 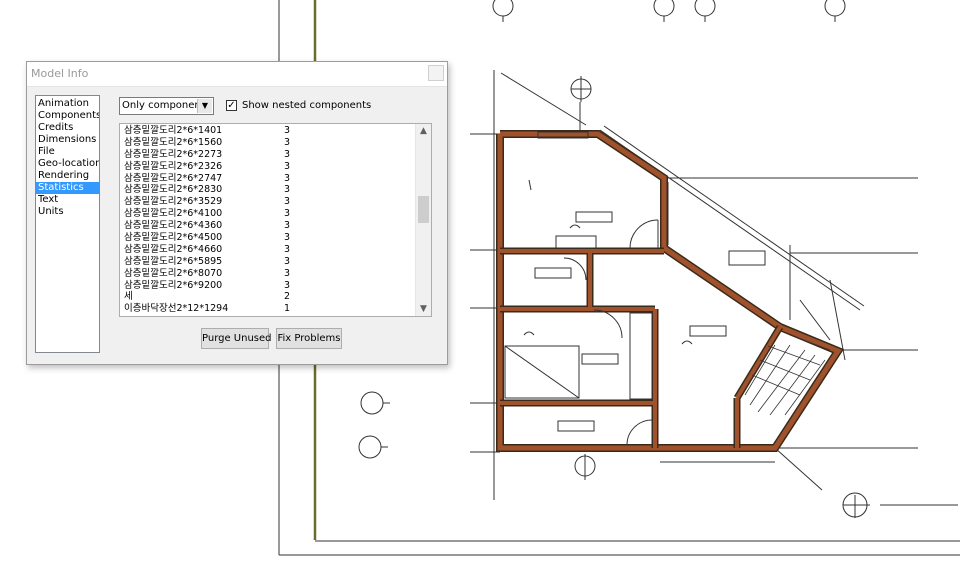 What do you see at coordinates (173, 214) in the screenshot?
I see `statistics-row-name: 삼층밑깔도리2*6*4100` at bounding box center [173, 214].